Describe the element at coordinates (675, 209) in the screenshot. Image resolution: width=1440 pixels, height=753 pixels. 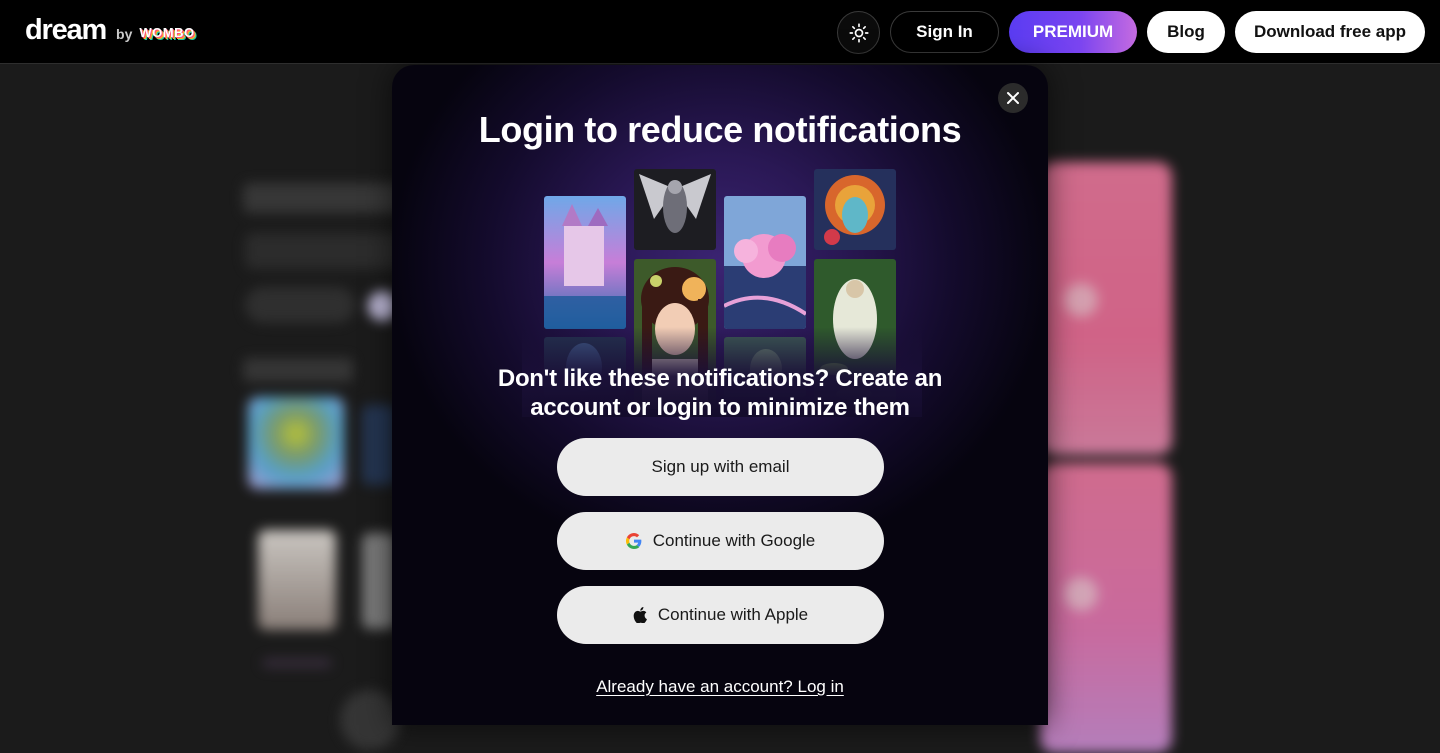
I see `artwork-angel-image` at that location.